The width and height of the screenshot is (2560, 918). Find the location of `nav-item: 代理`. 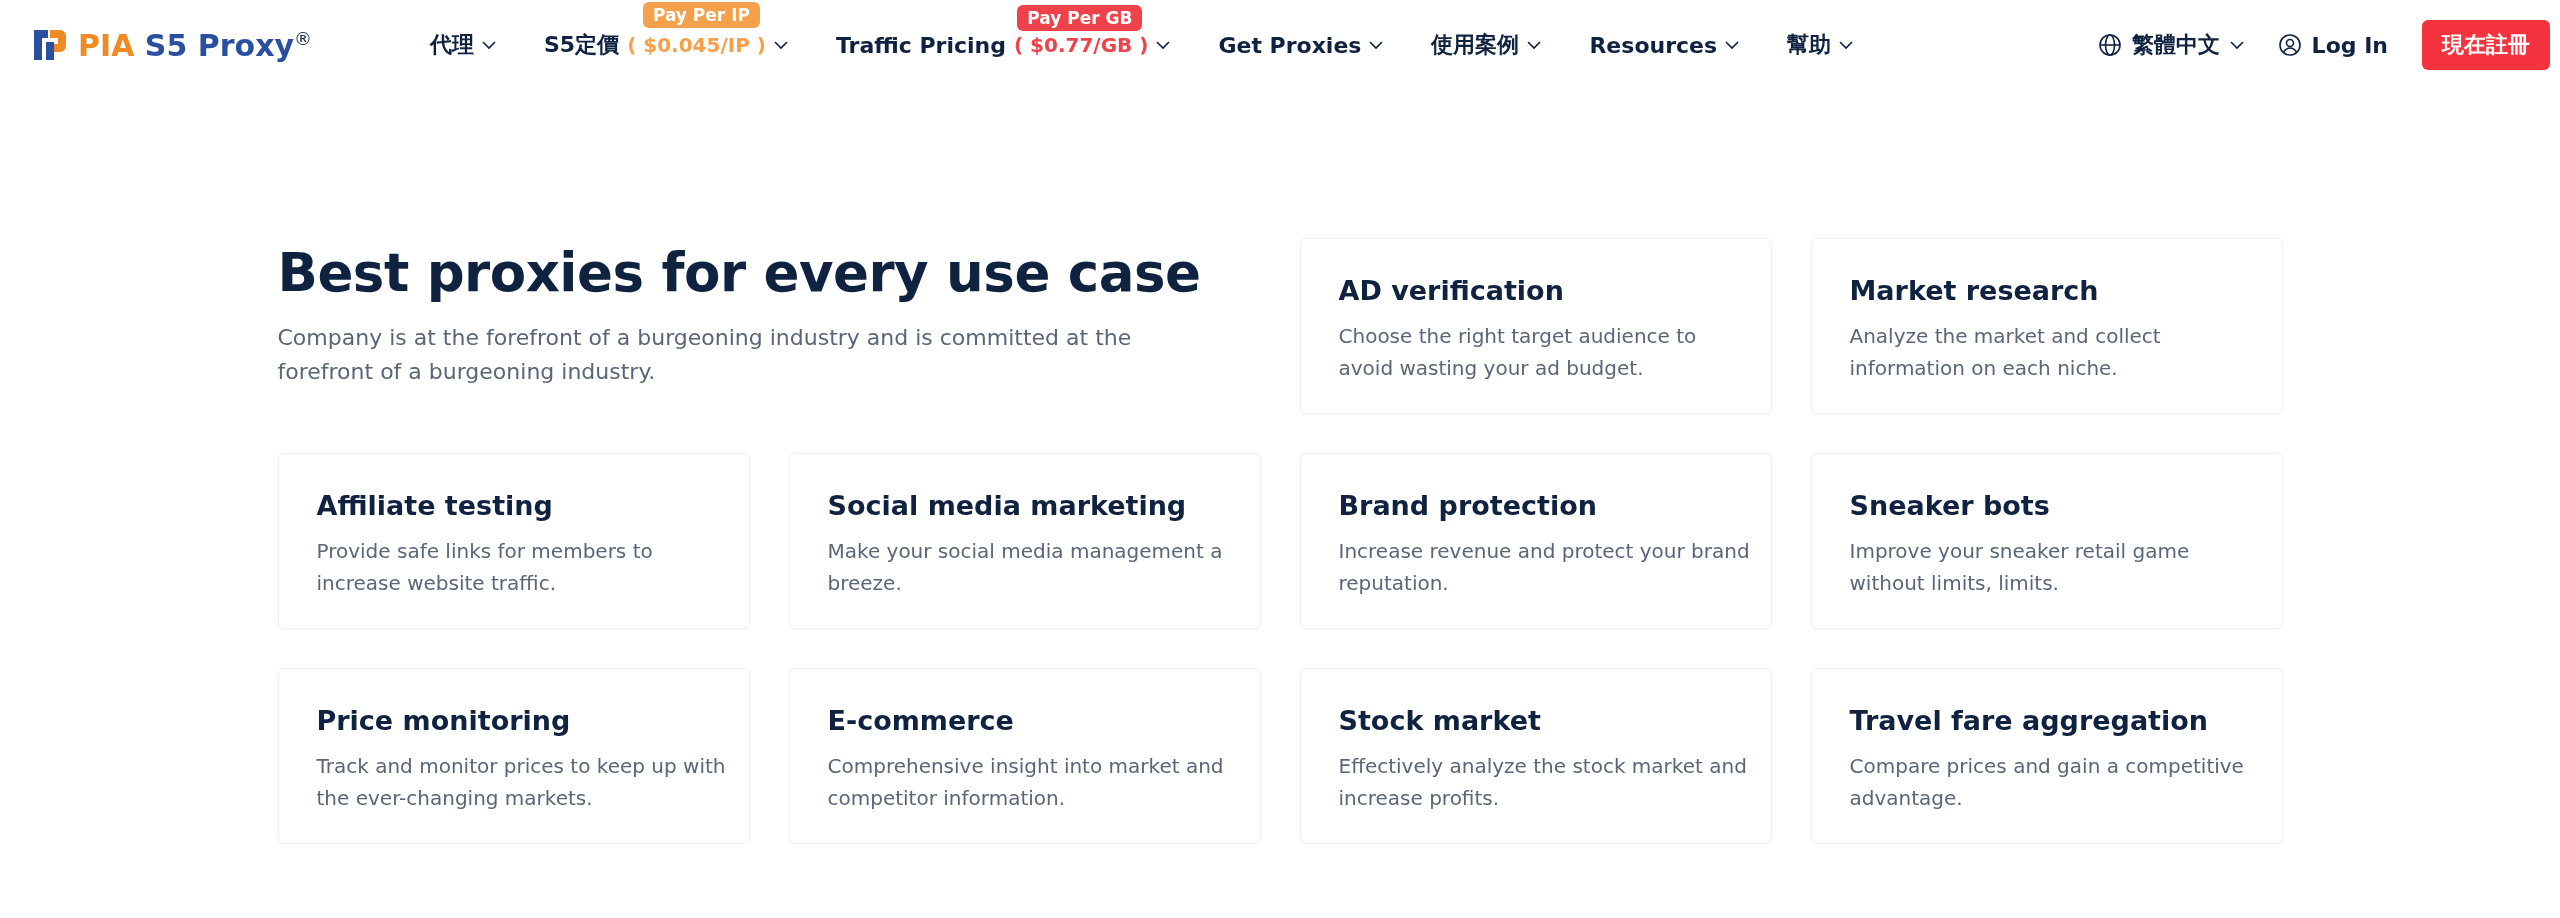

nav-item: 代理 is located at coordinates (463, 45).